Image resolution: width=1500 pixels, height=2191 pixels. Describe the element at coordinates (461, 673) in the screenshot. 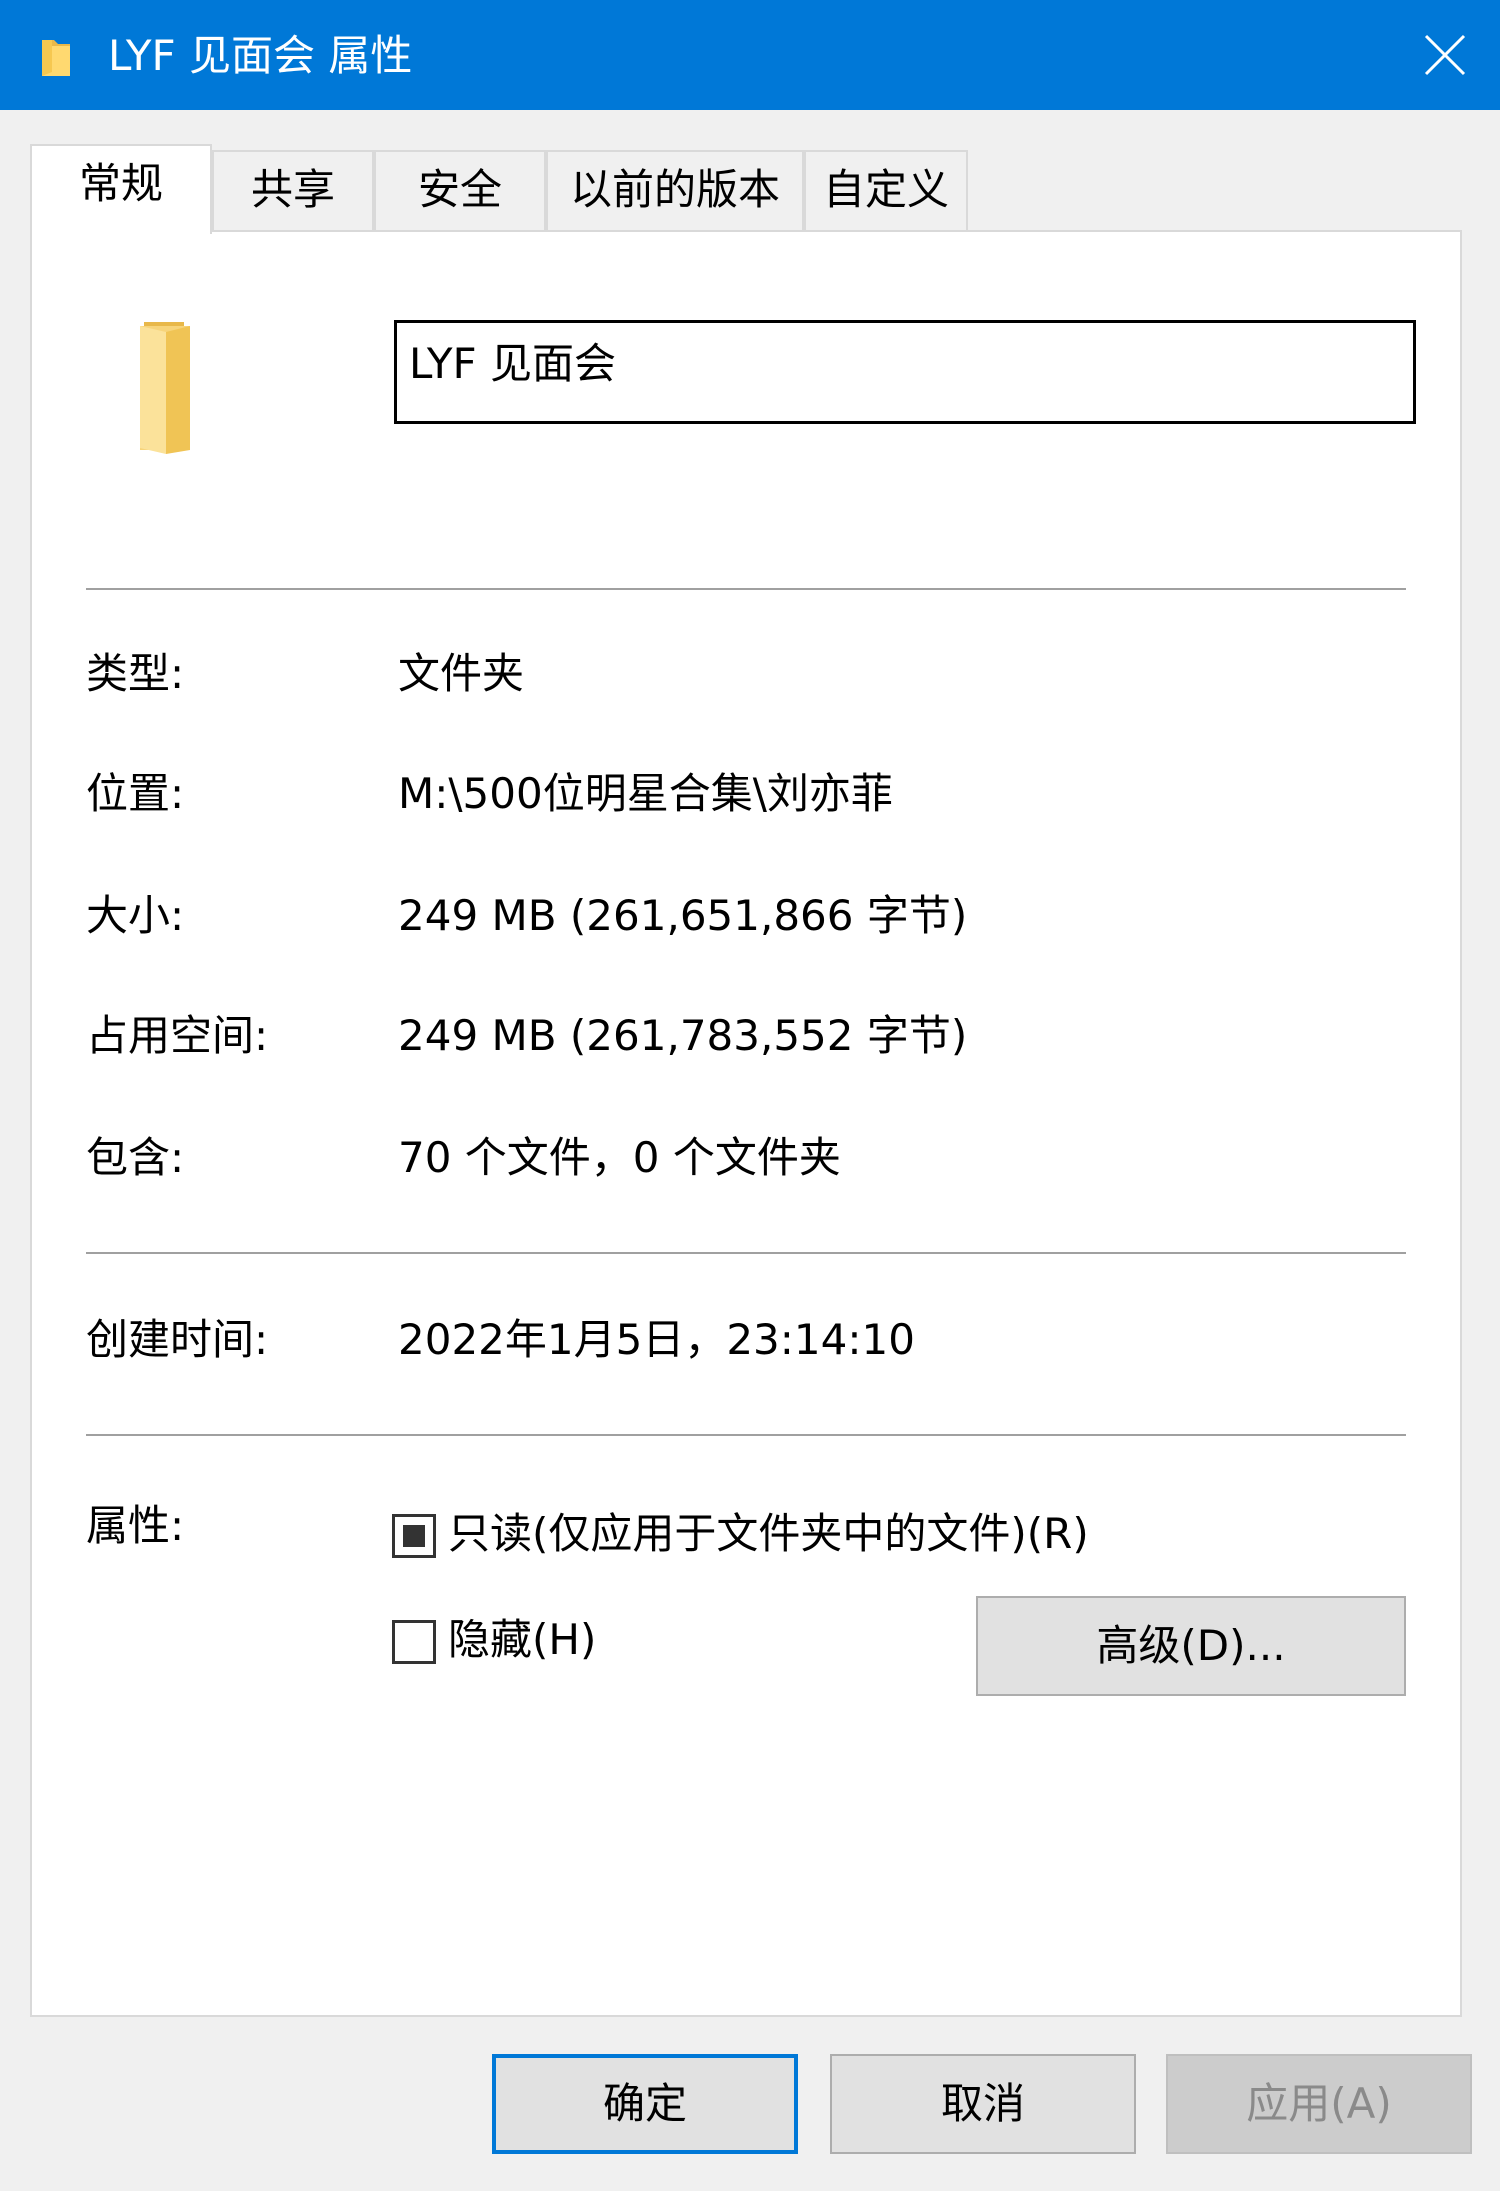

I see `type-value: 文件夹` at that location.